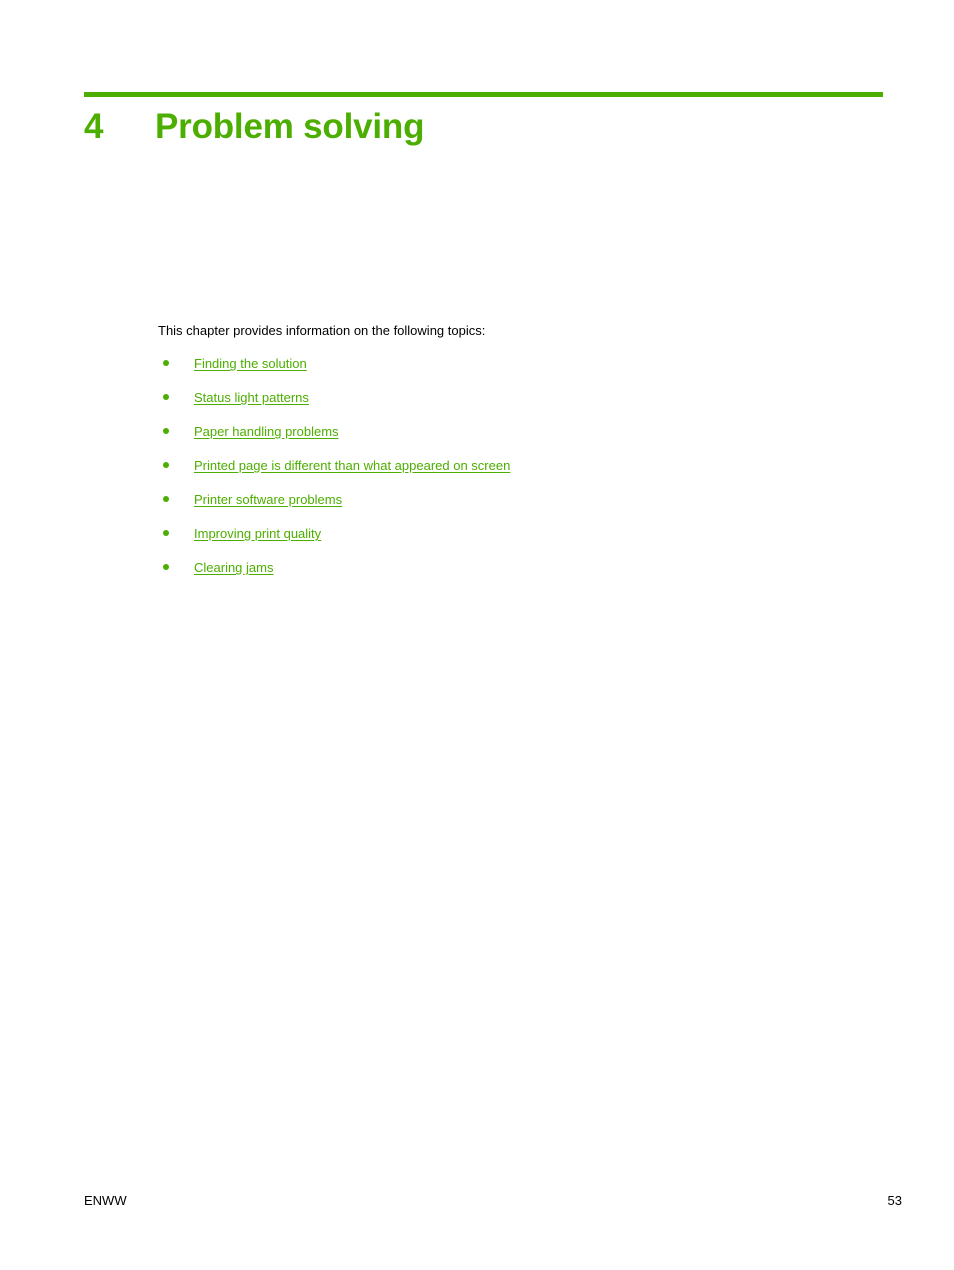 Image resolution: width=954 pixels, height=1270 pixels. I want to click on page-number: 53, so click(894, 1200).